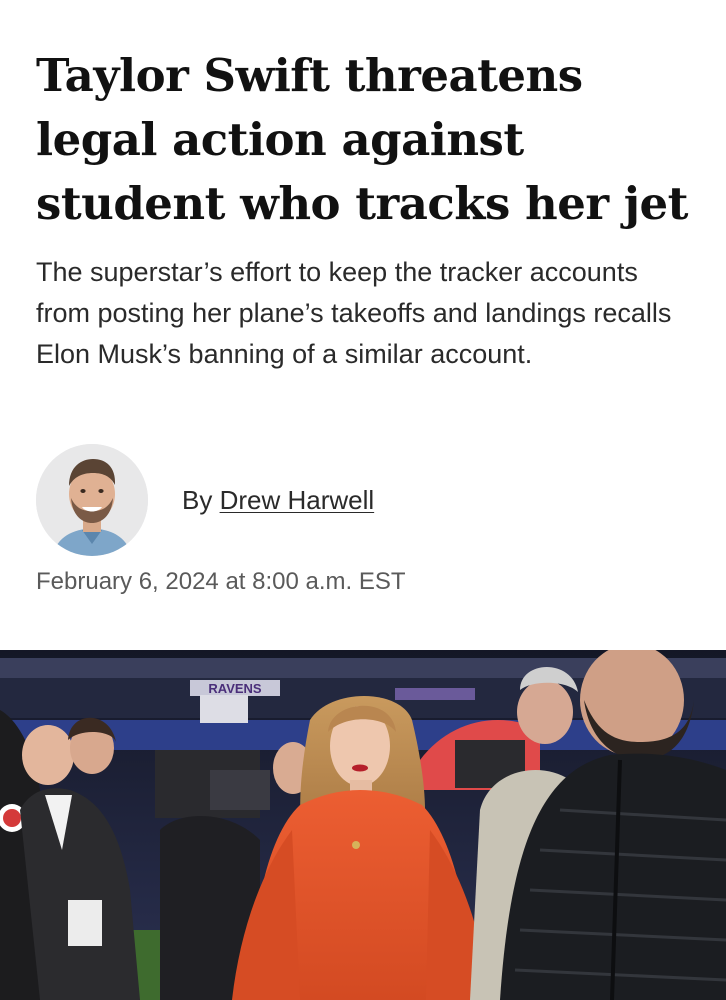  I want to click on author-link: Drew Harwell, so click(297, 500).